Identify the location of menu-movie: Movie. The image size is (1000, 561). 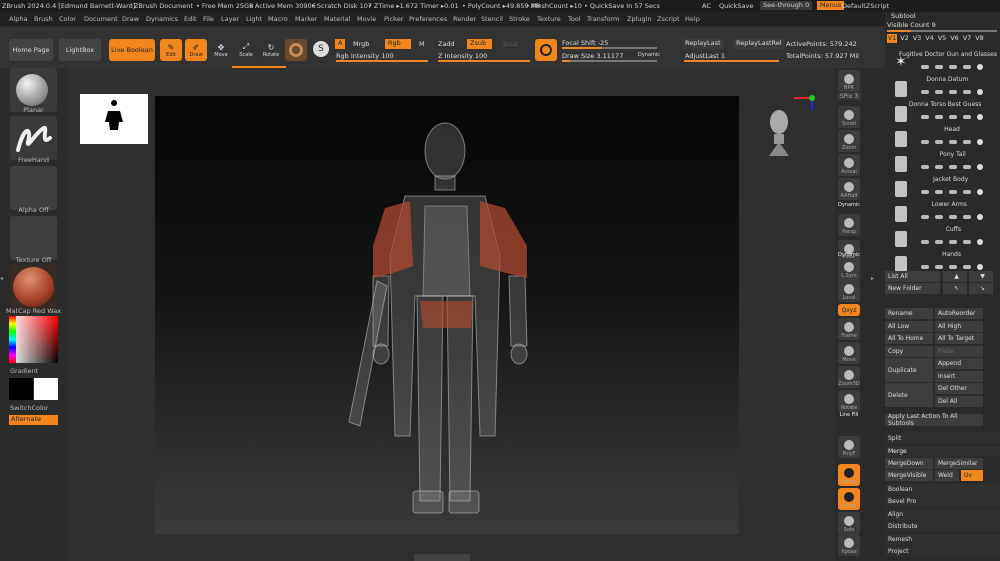
(366, 19).